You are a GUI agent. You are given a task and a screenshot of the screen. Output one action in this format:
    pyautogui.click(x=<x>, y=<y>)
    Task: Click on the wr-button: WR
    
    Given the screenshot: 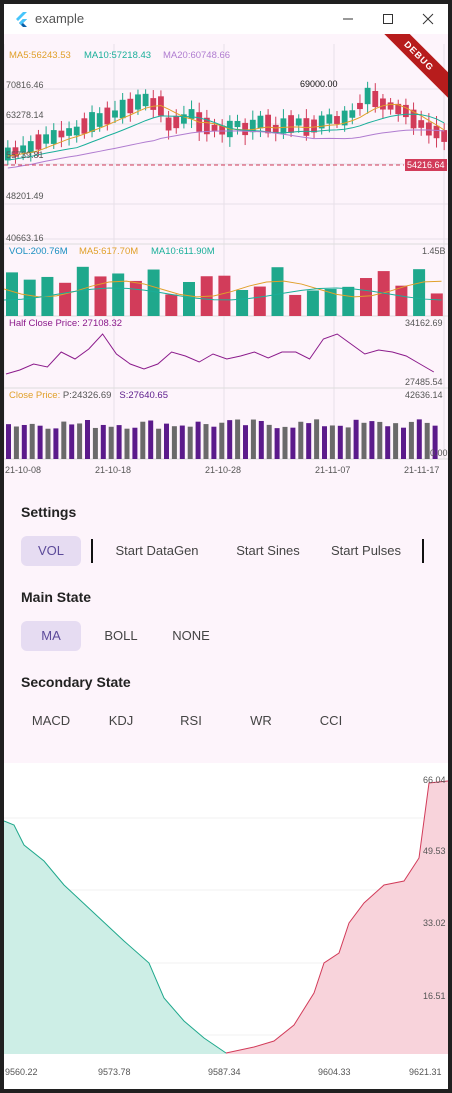 What is the action you would take?
    pyautogui.click(x=261, y=721)
    